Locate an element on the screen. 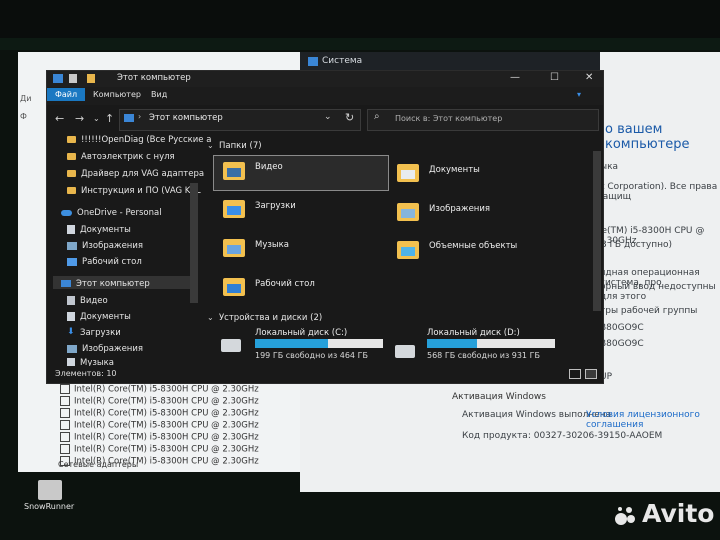  desktop-strip is located at coordinates (360, 44).